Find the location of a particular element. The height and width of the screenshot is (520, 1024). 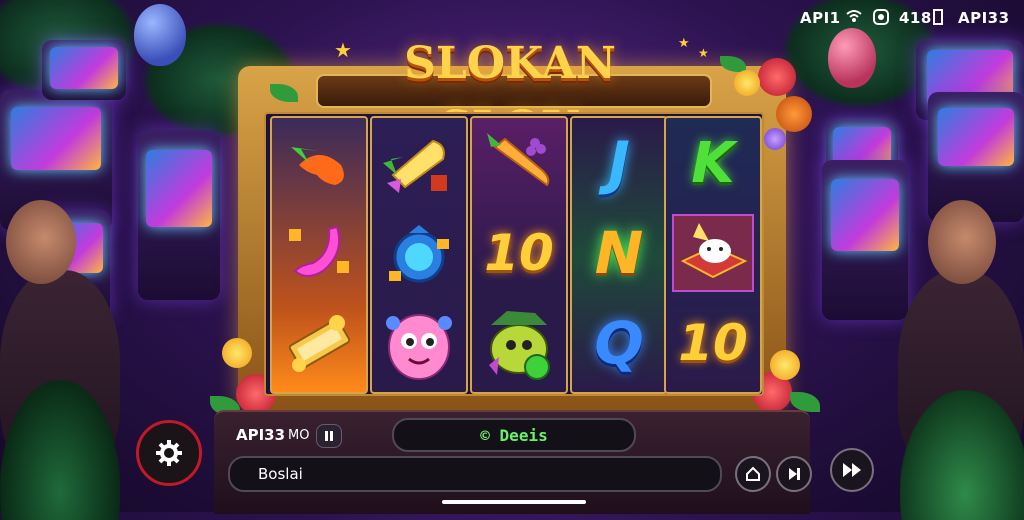

home-indicator is located at coordinates (514, 502).